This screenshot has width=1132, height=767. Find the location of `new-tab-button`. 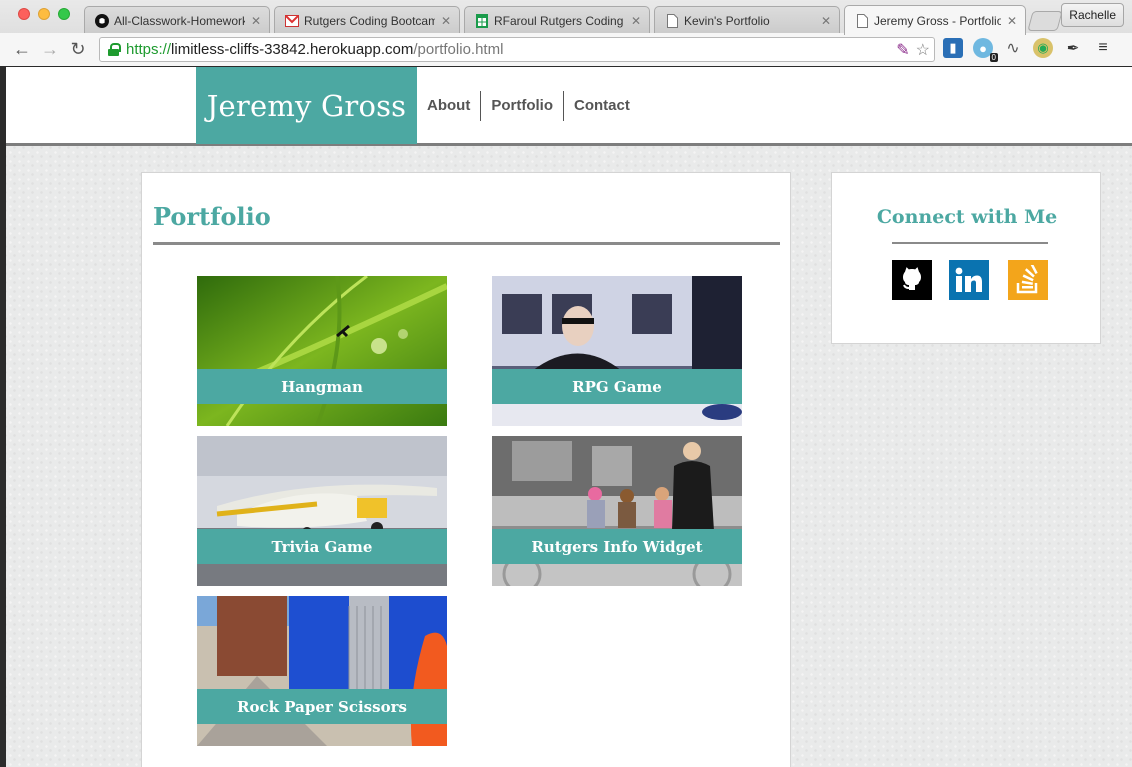

new-tab-button is located at coordinates (1045, 21).